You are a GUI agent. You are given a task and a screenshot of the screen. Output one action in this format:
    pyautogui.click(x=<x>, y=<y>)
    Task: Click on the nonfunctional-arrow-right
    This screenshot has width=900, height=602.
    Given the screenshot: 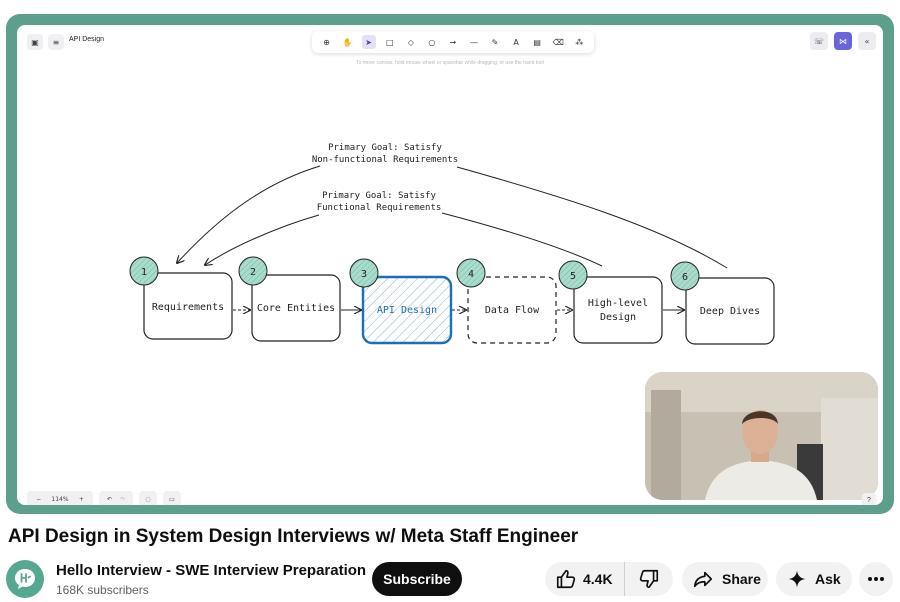 What is the action you would take?
    pyautogui.click(x=592, y=217)
    